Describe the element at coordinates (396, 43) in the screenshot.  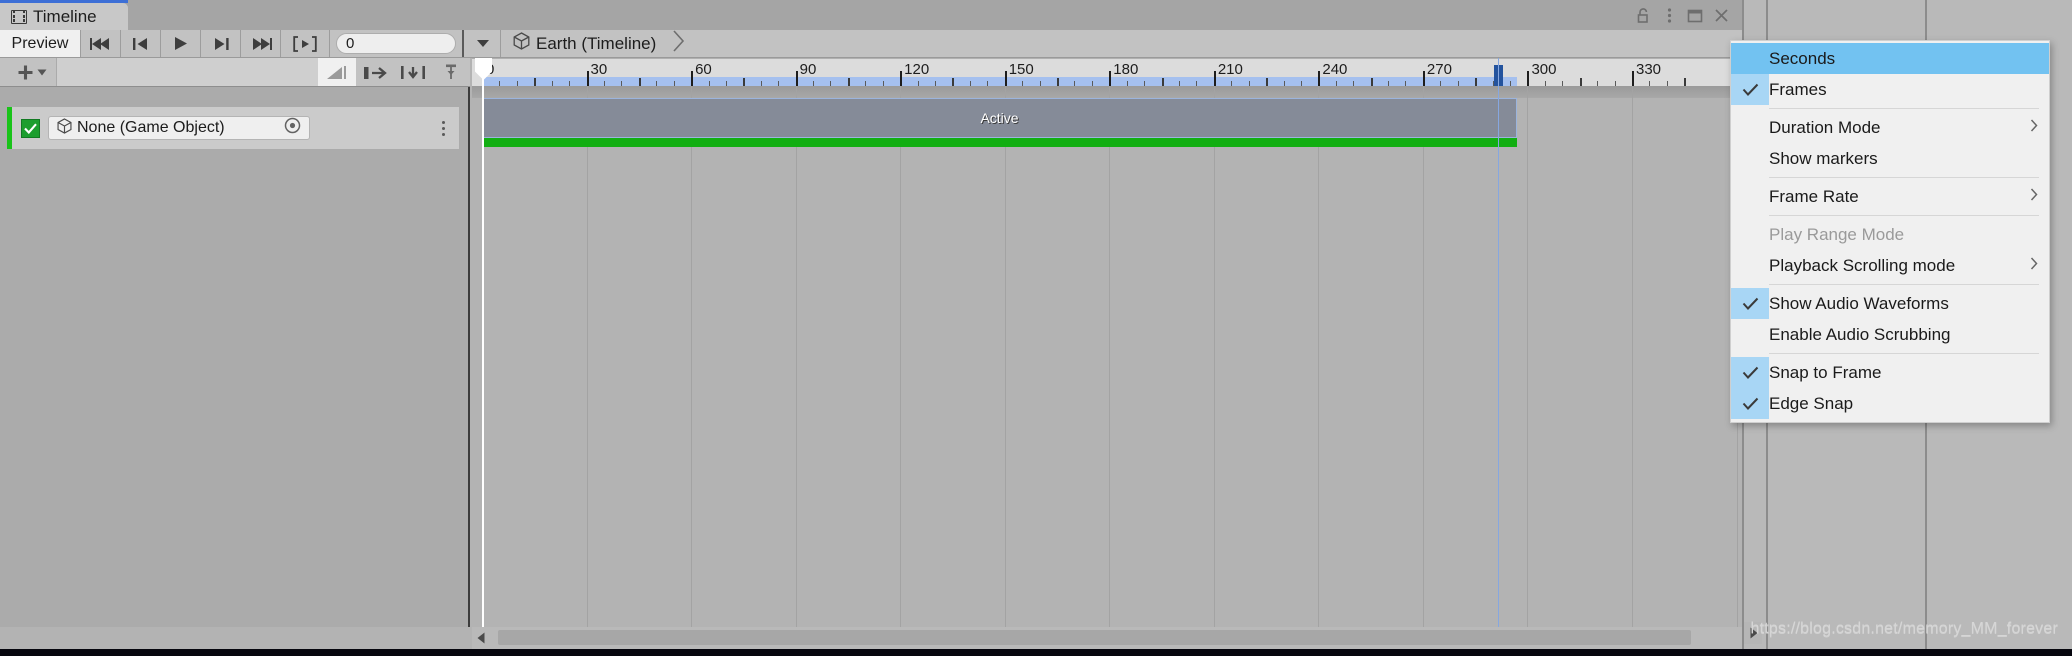
I see `current-frame-input: 0` at that location.